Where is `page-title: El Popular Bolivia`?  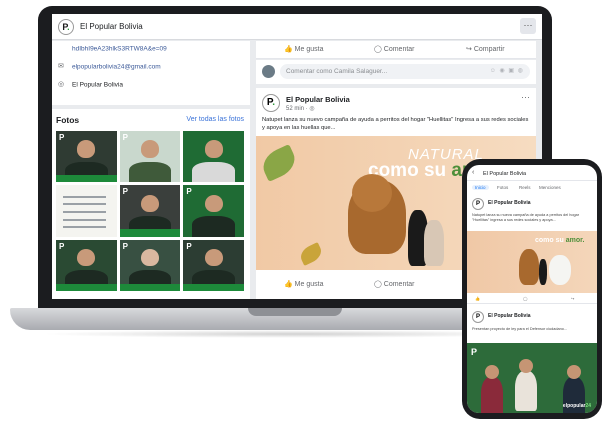
page-title: El Popular Bolivia is located at coordinates (111, 26).